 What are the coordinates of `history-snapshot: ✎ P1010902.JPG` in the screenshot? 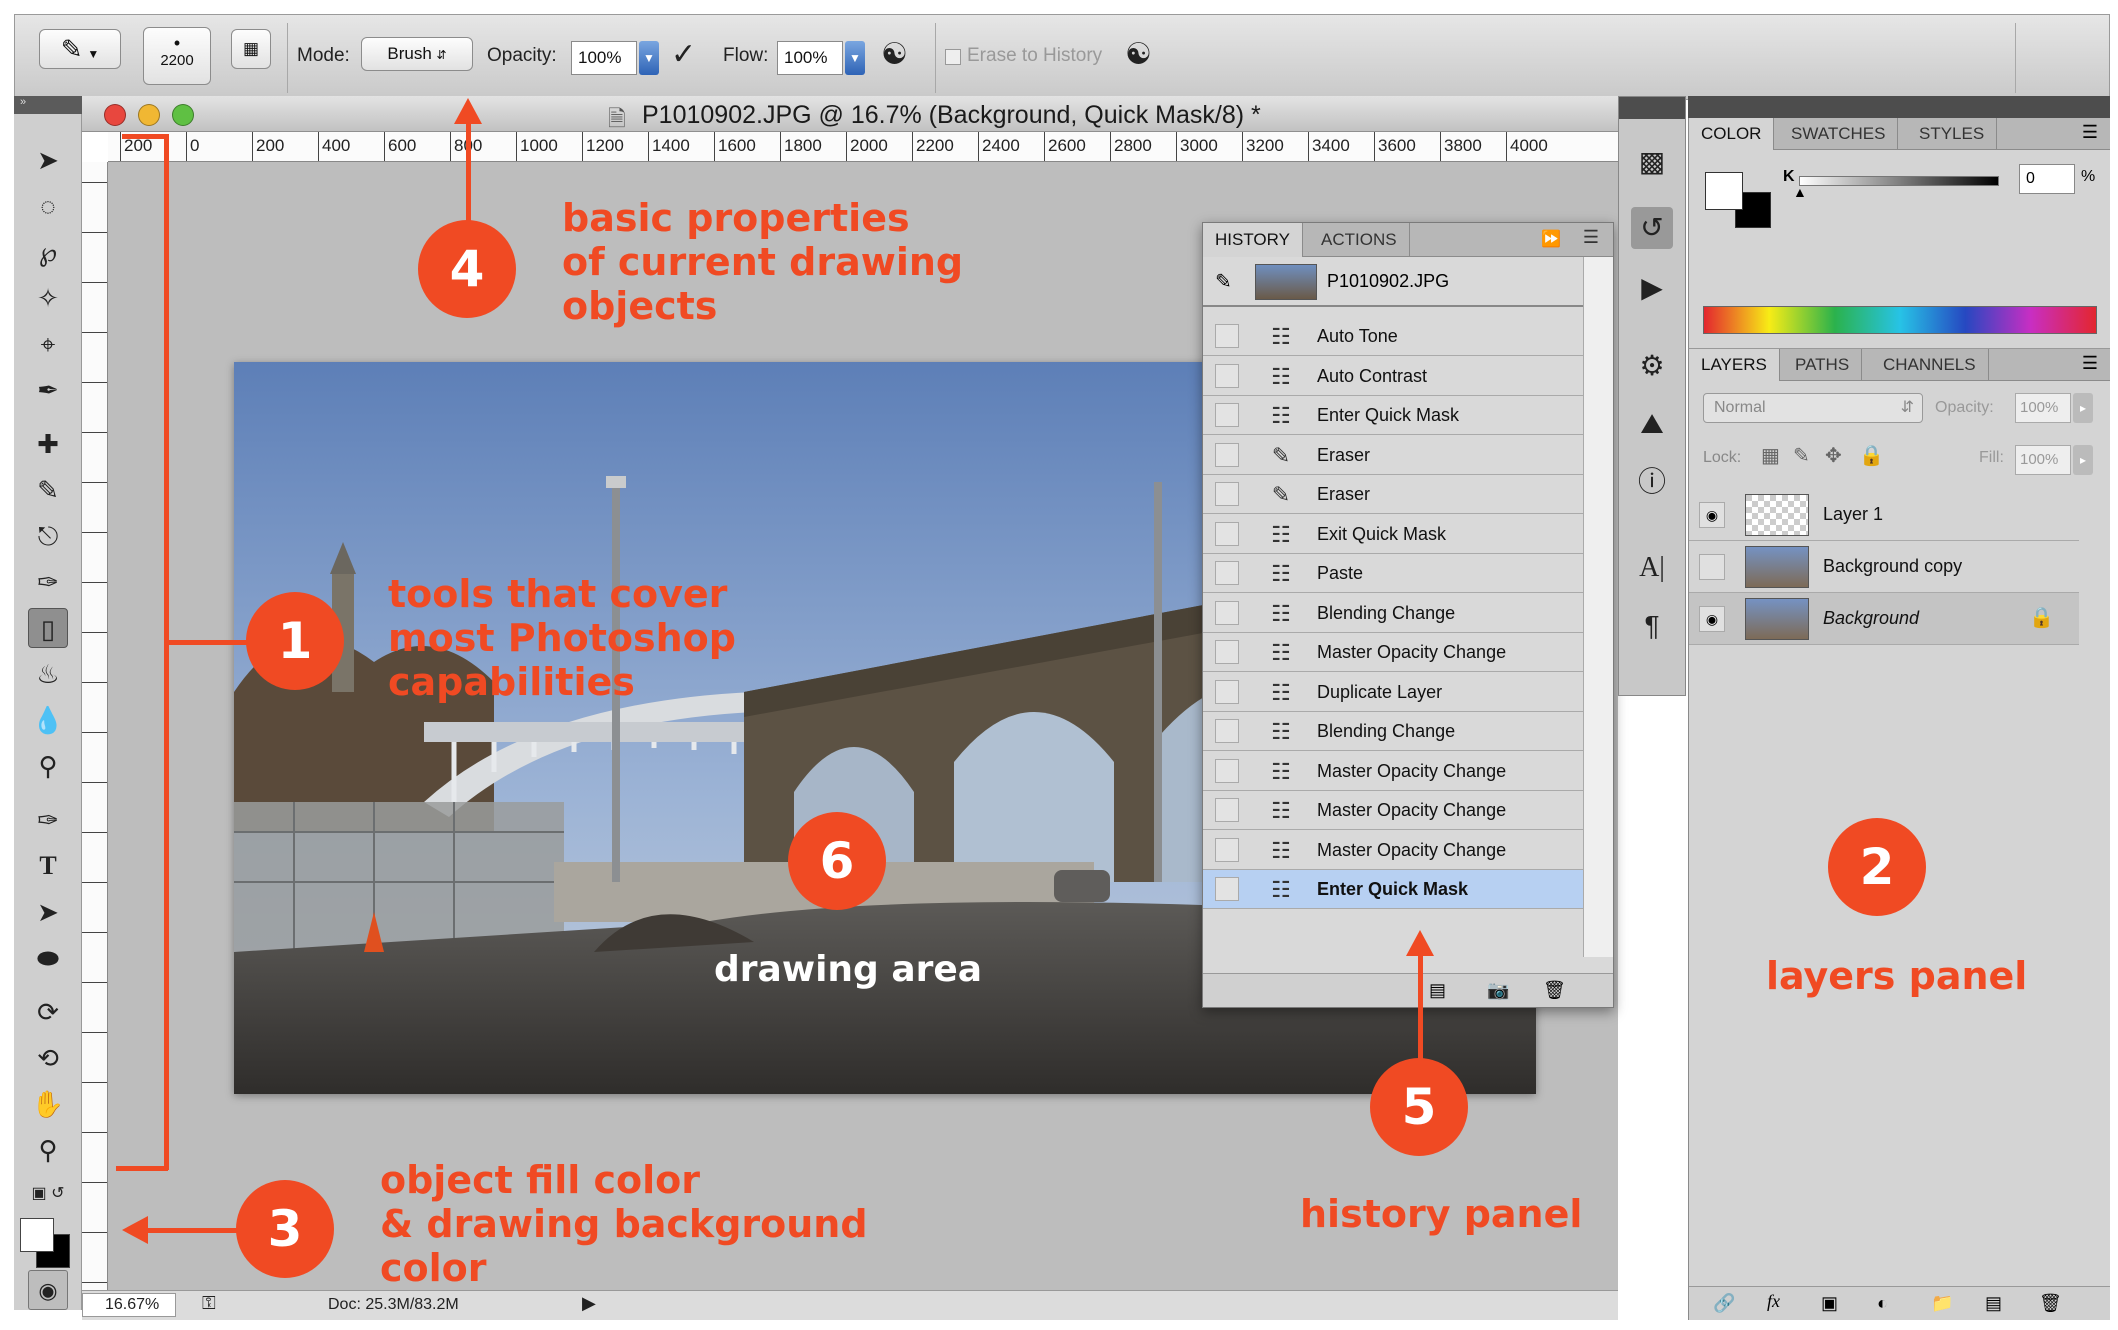 It's located at (1393, 282).